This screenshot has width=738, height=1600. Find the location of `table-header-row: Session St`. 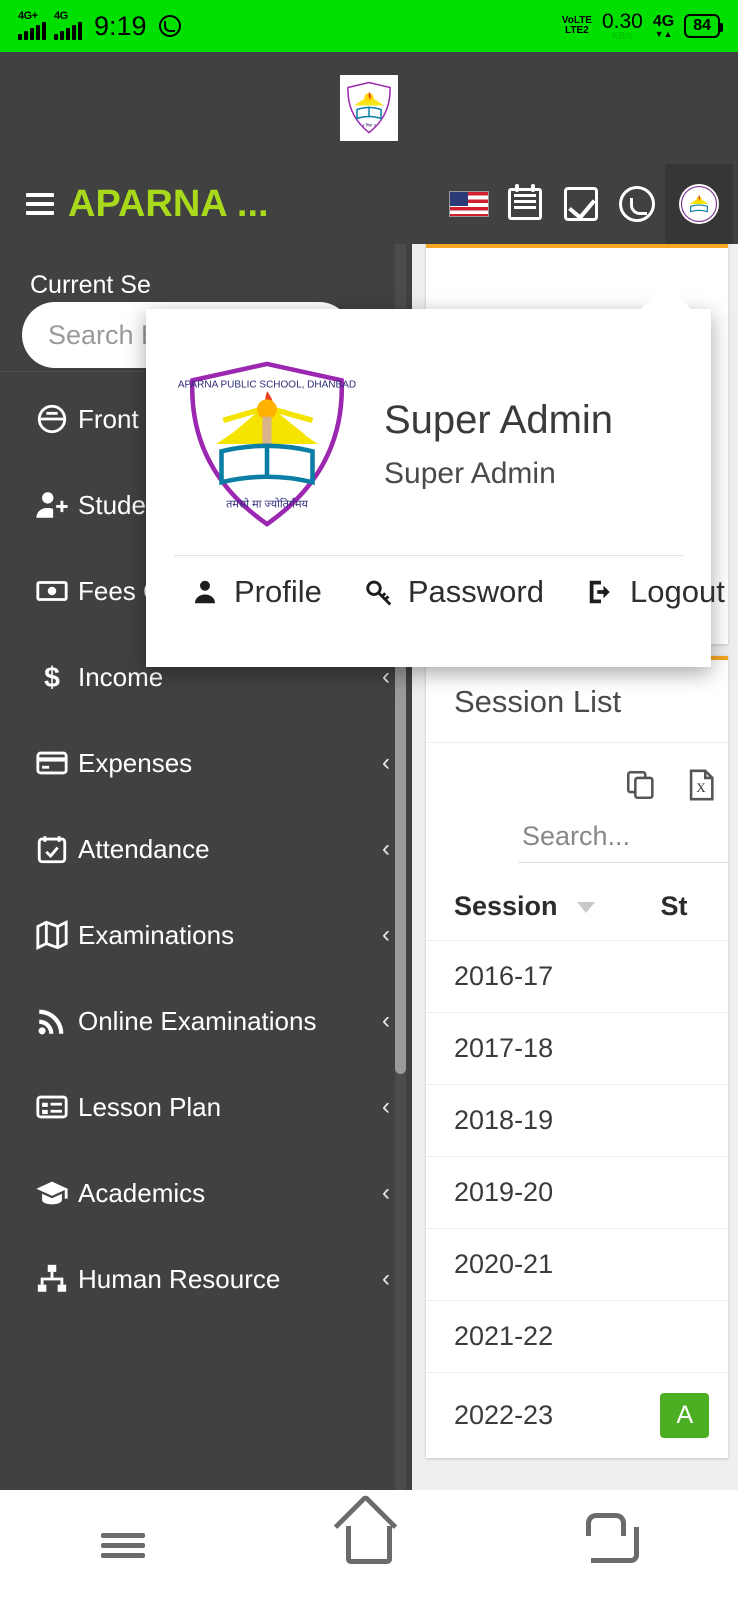

table-header-row: Session St is located at coordinates (577, 905).